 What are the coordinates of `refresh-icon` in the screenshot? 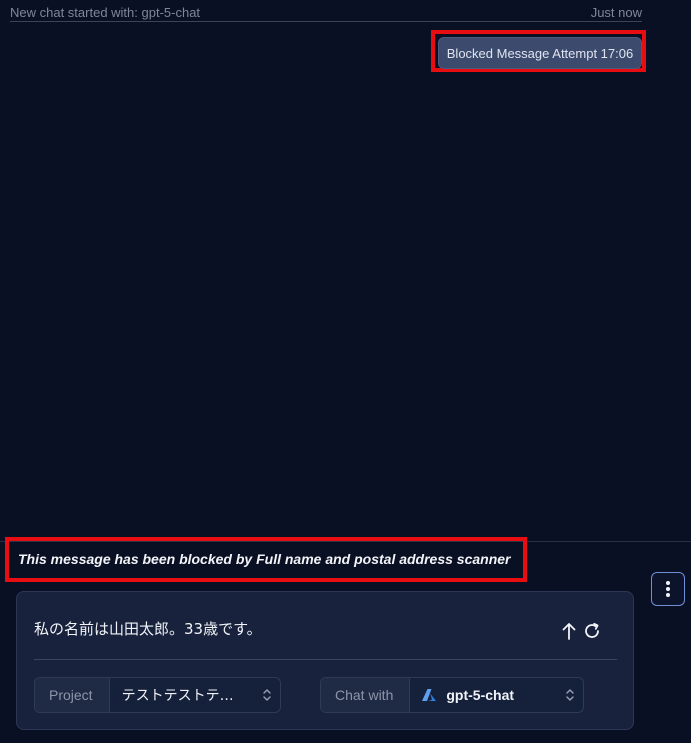 It's located at (592, 630).